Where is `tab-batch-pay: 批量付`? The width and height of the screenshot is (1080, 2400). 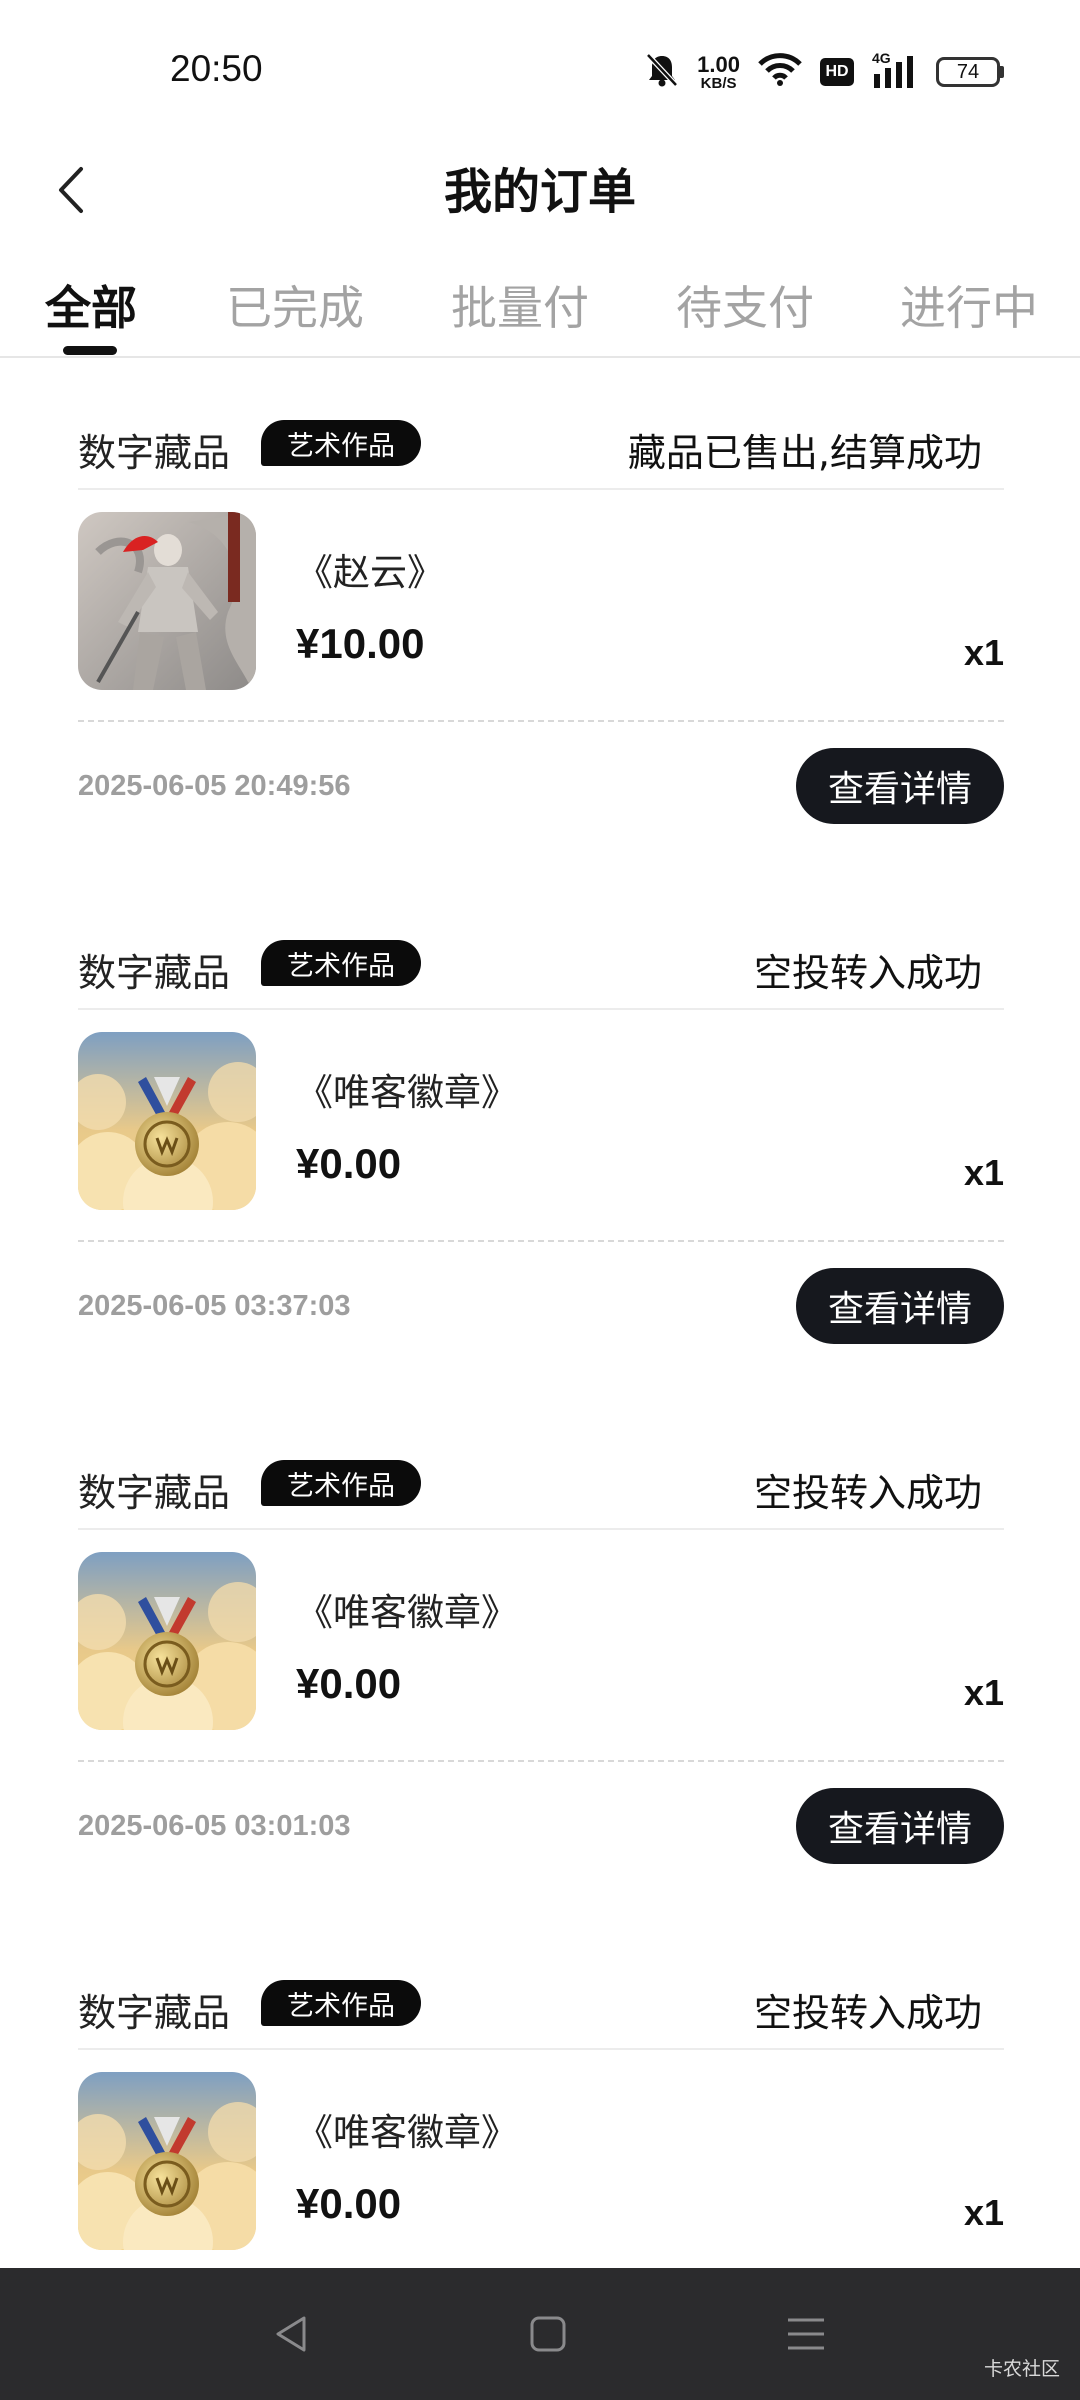
tab-batch-pay: 批量付 is located at coordinates (520, 305).